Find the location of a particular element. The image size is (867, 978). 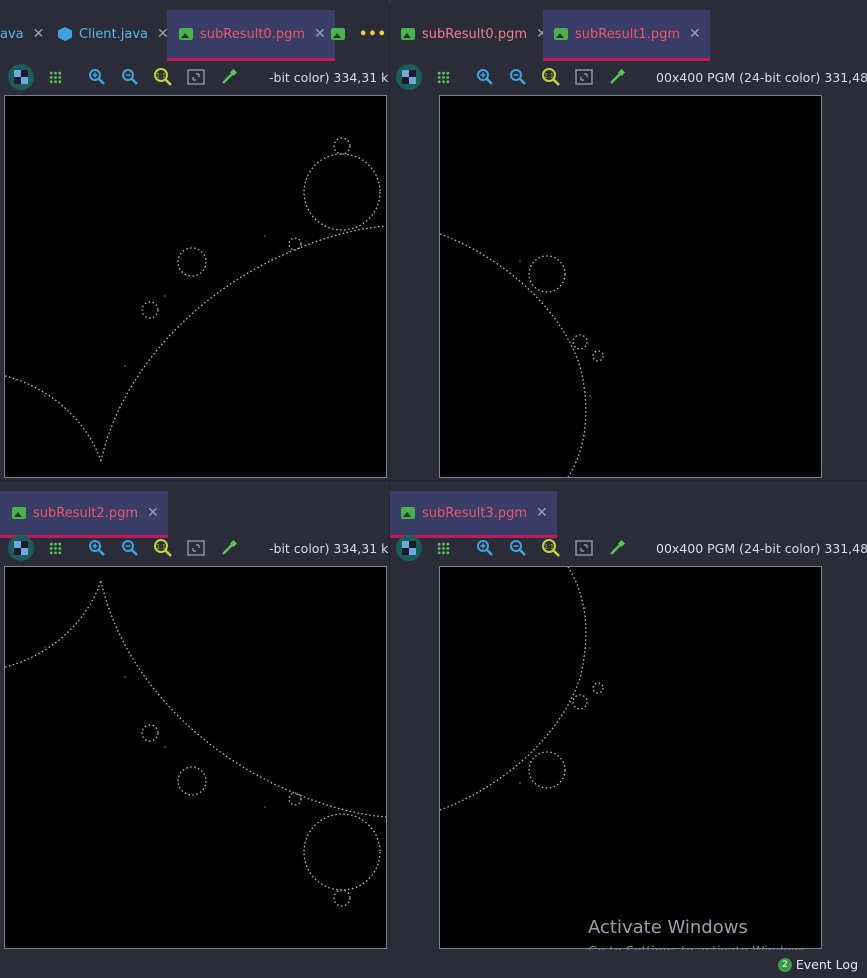

activate-windows-title: Activate Windows is located at coordinates (668, 927).